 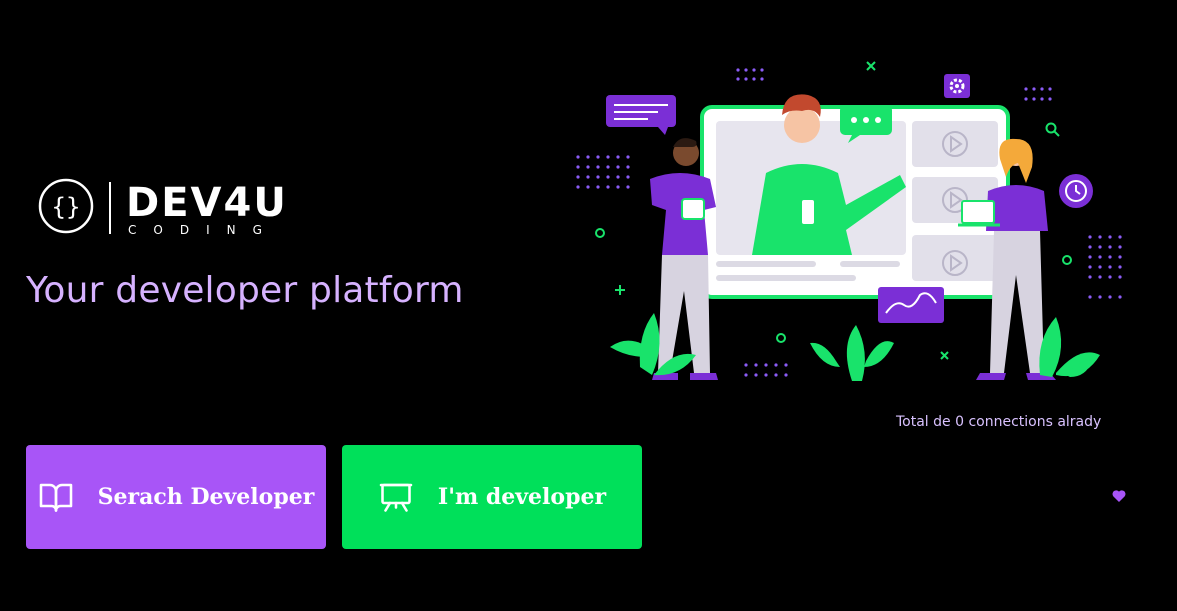 I want to click on dev4u-logo: {} DEV4U CODING, so click(x=163, y=207).